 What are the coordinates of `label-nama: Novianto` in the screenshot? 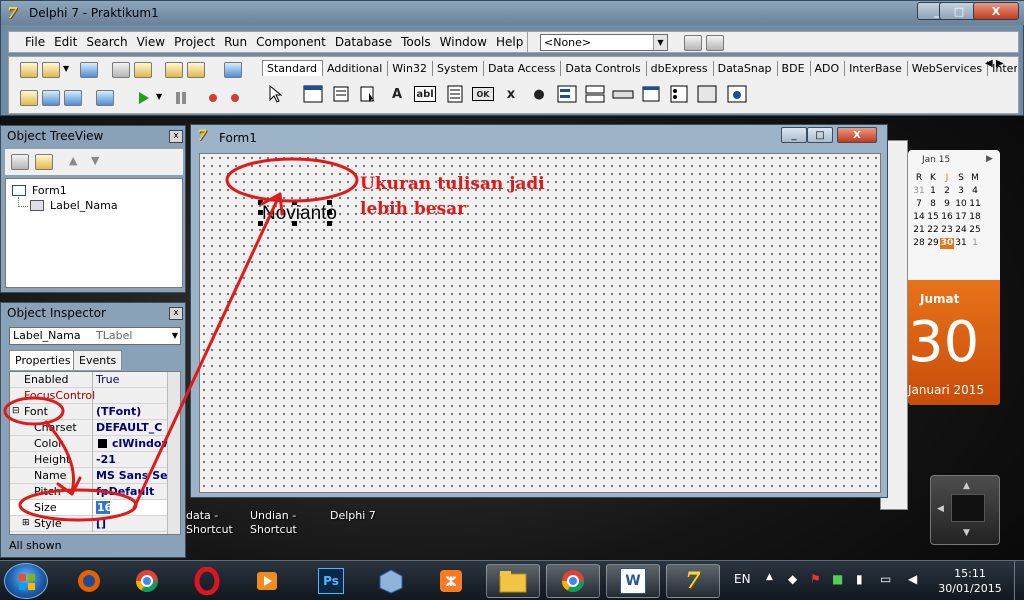 It's located at (299, 214).